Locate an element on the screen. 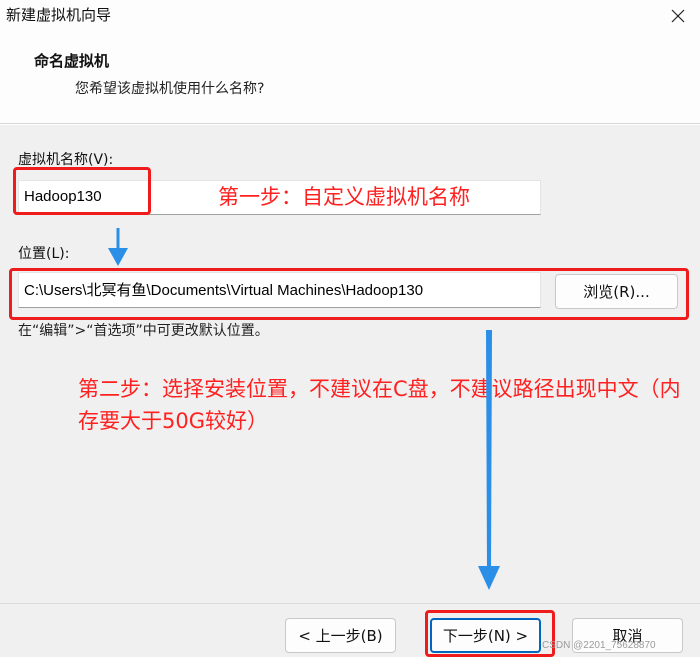  vm-name-label: 虚拟机名称(V): is located at coordinates (66, 160).